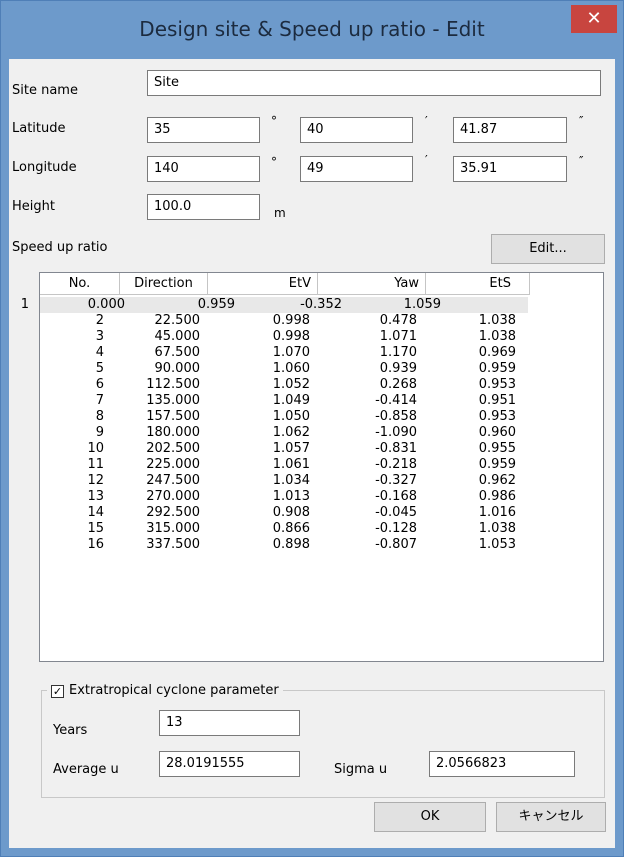 The width and height of the screenshot is (624, 857). What do you see at coordinates (396, 464) in the screenshot?
I see `cell-yaw: -0.218` at bounding box center [396, 464].